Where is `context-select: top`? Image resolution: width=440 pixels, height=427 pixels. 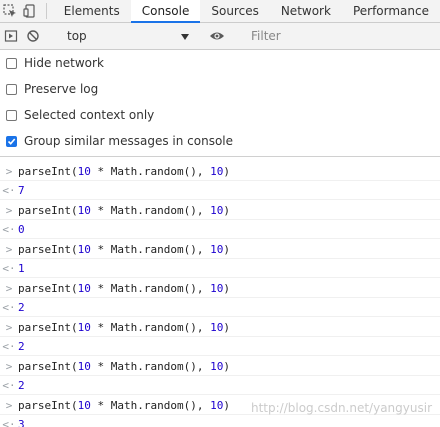 context-select: top is located at coordinates (127, 36).